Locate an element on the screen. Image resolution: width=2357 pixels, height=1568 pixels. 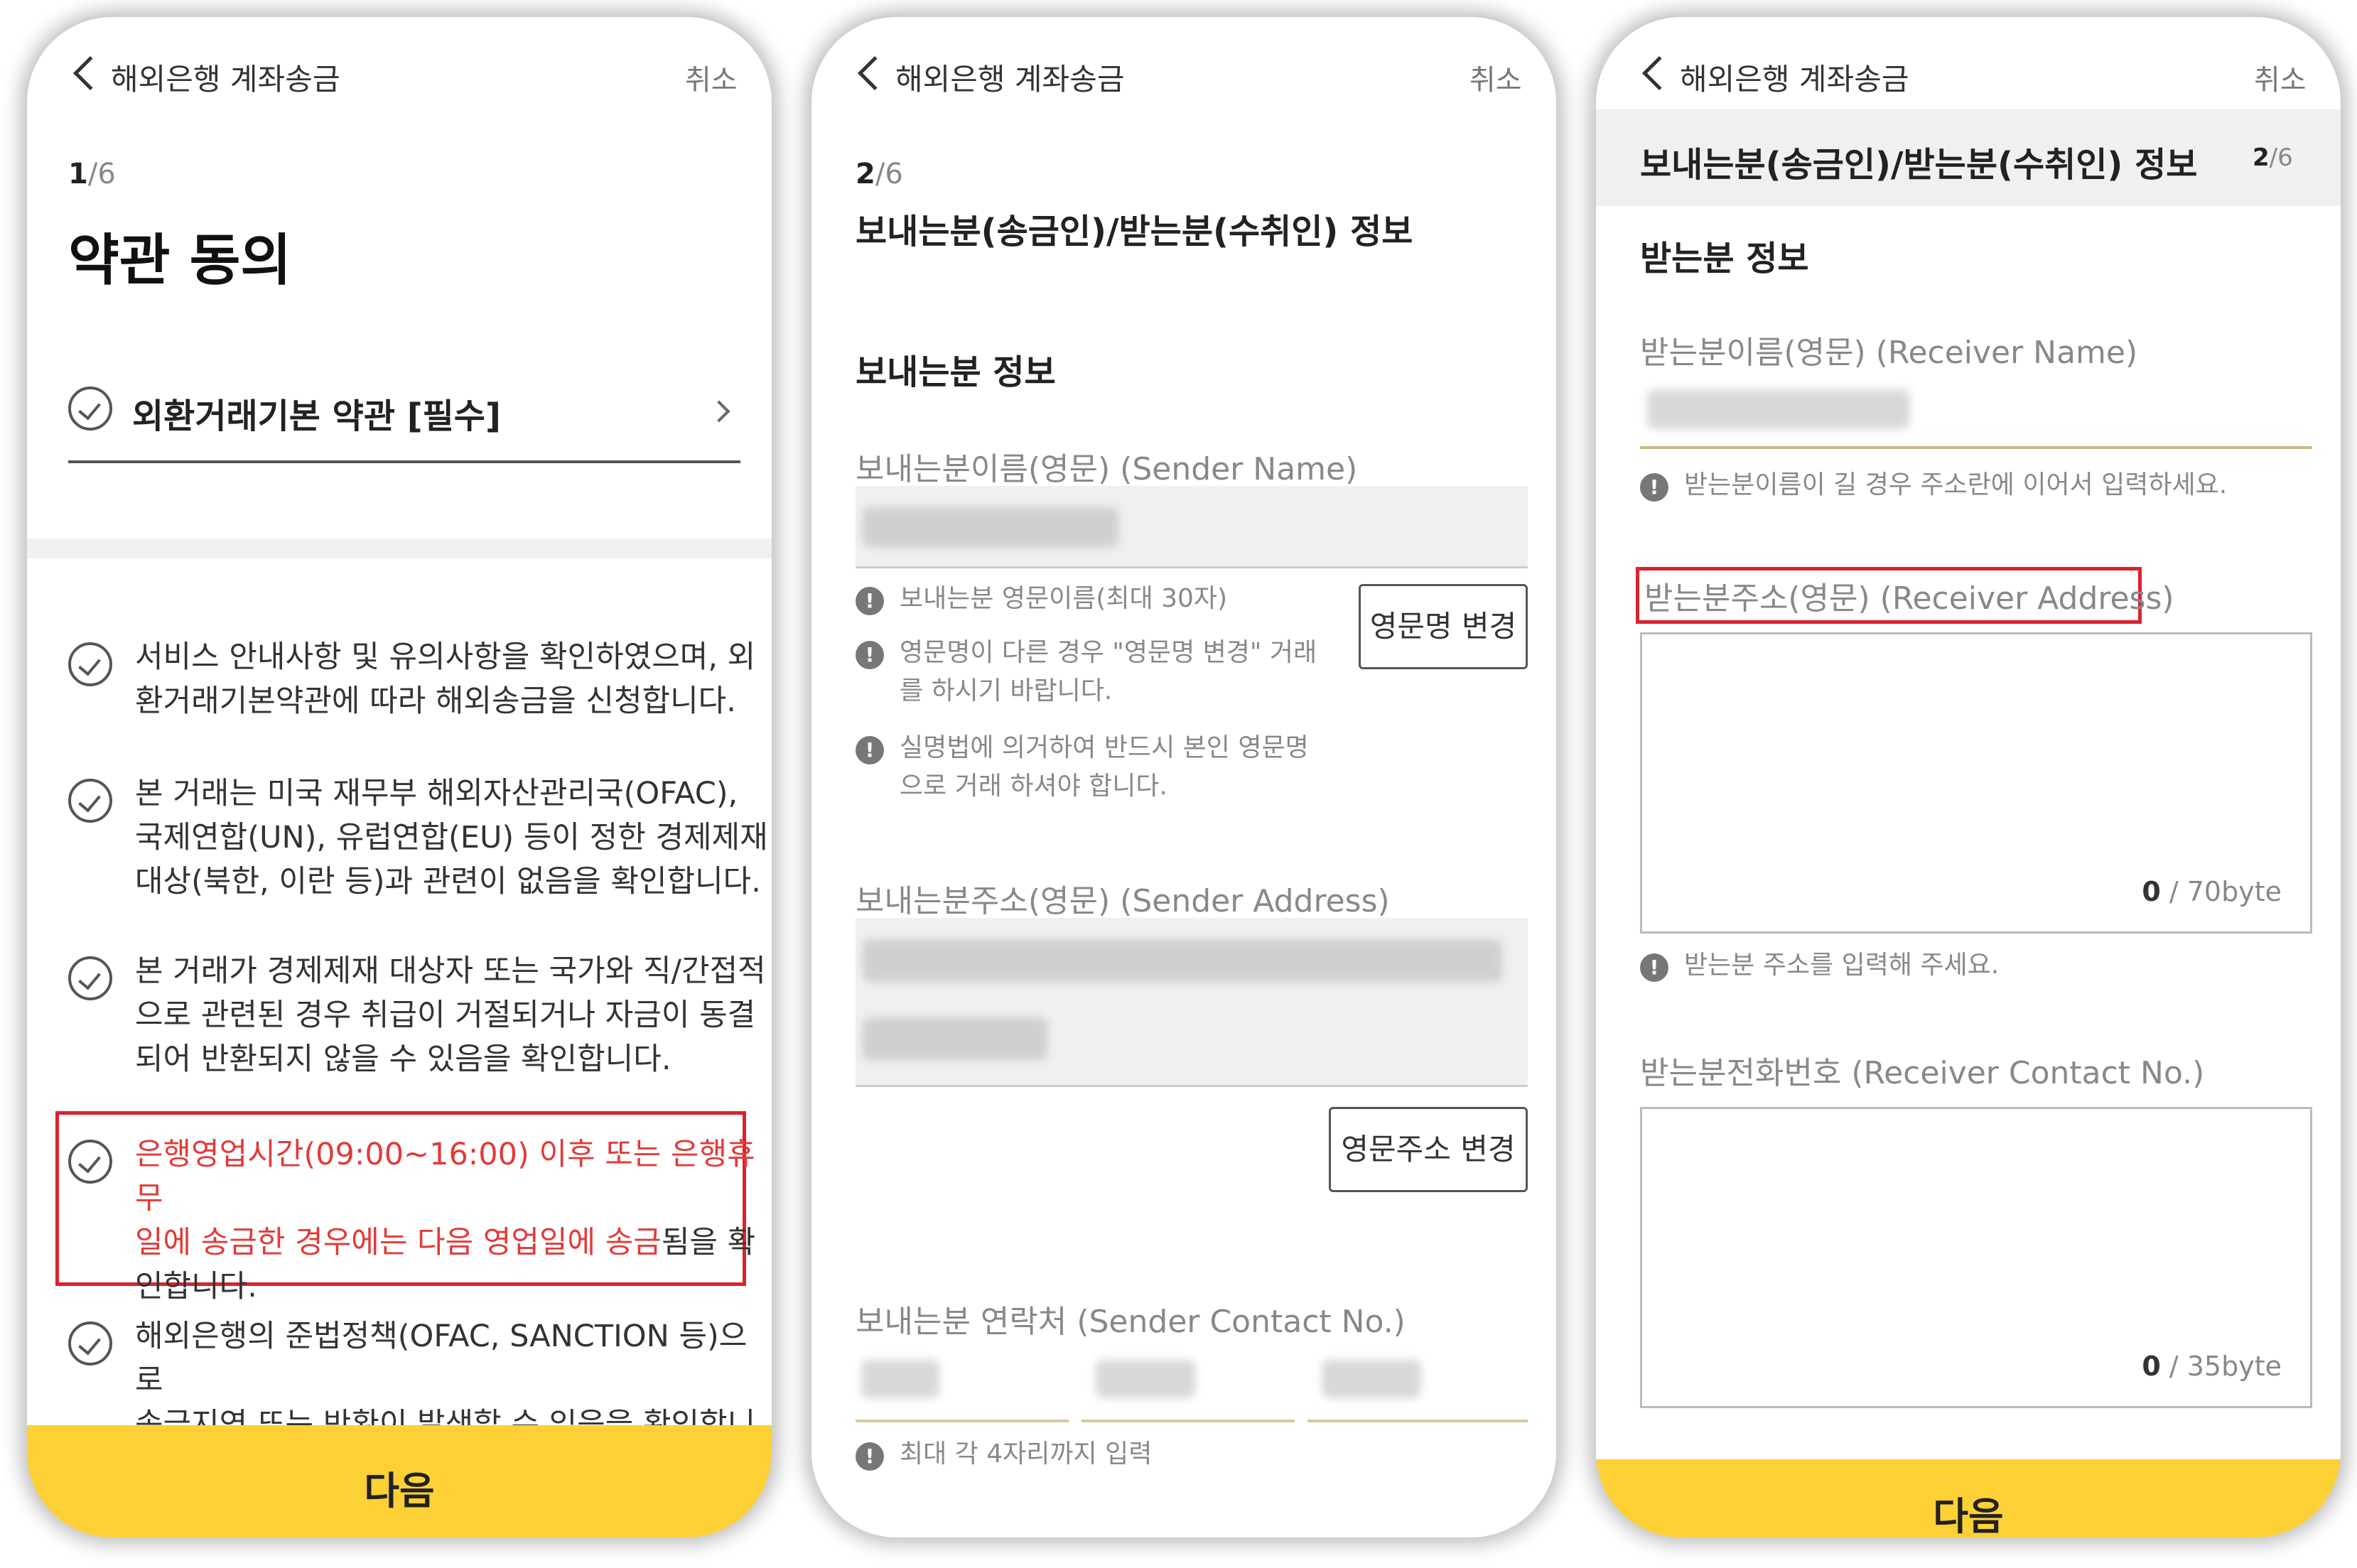
receiver-name-label: 받는분이름(영문) (Receiver Name) is located at coordinates (1889, 353).